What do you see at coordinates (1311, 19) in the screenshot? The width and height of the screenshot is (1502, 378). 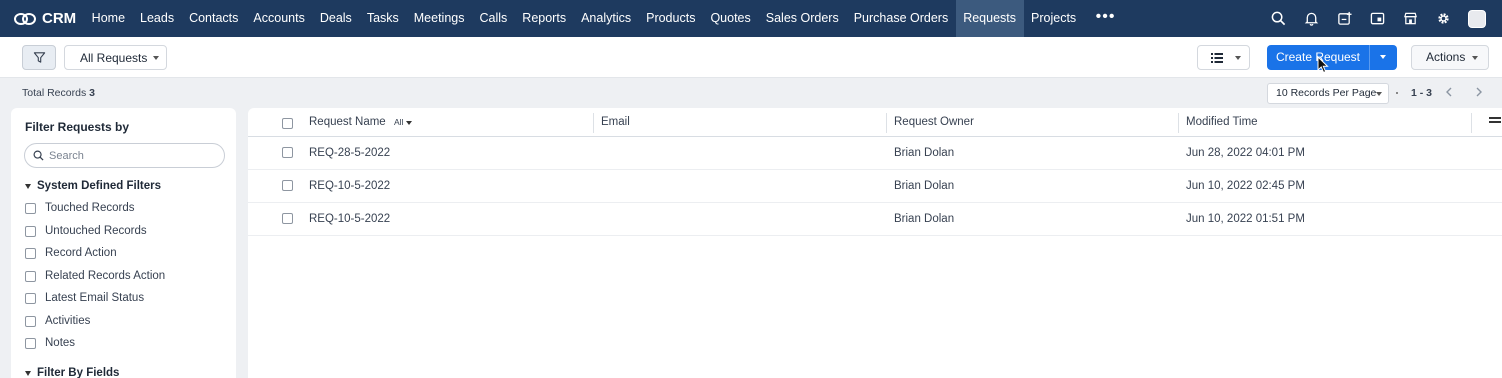 I see `bell-icon` at bounding box center [1311, 19].